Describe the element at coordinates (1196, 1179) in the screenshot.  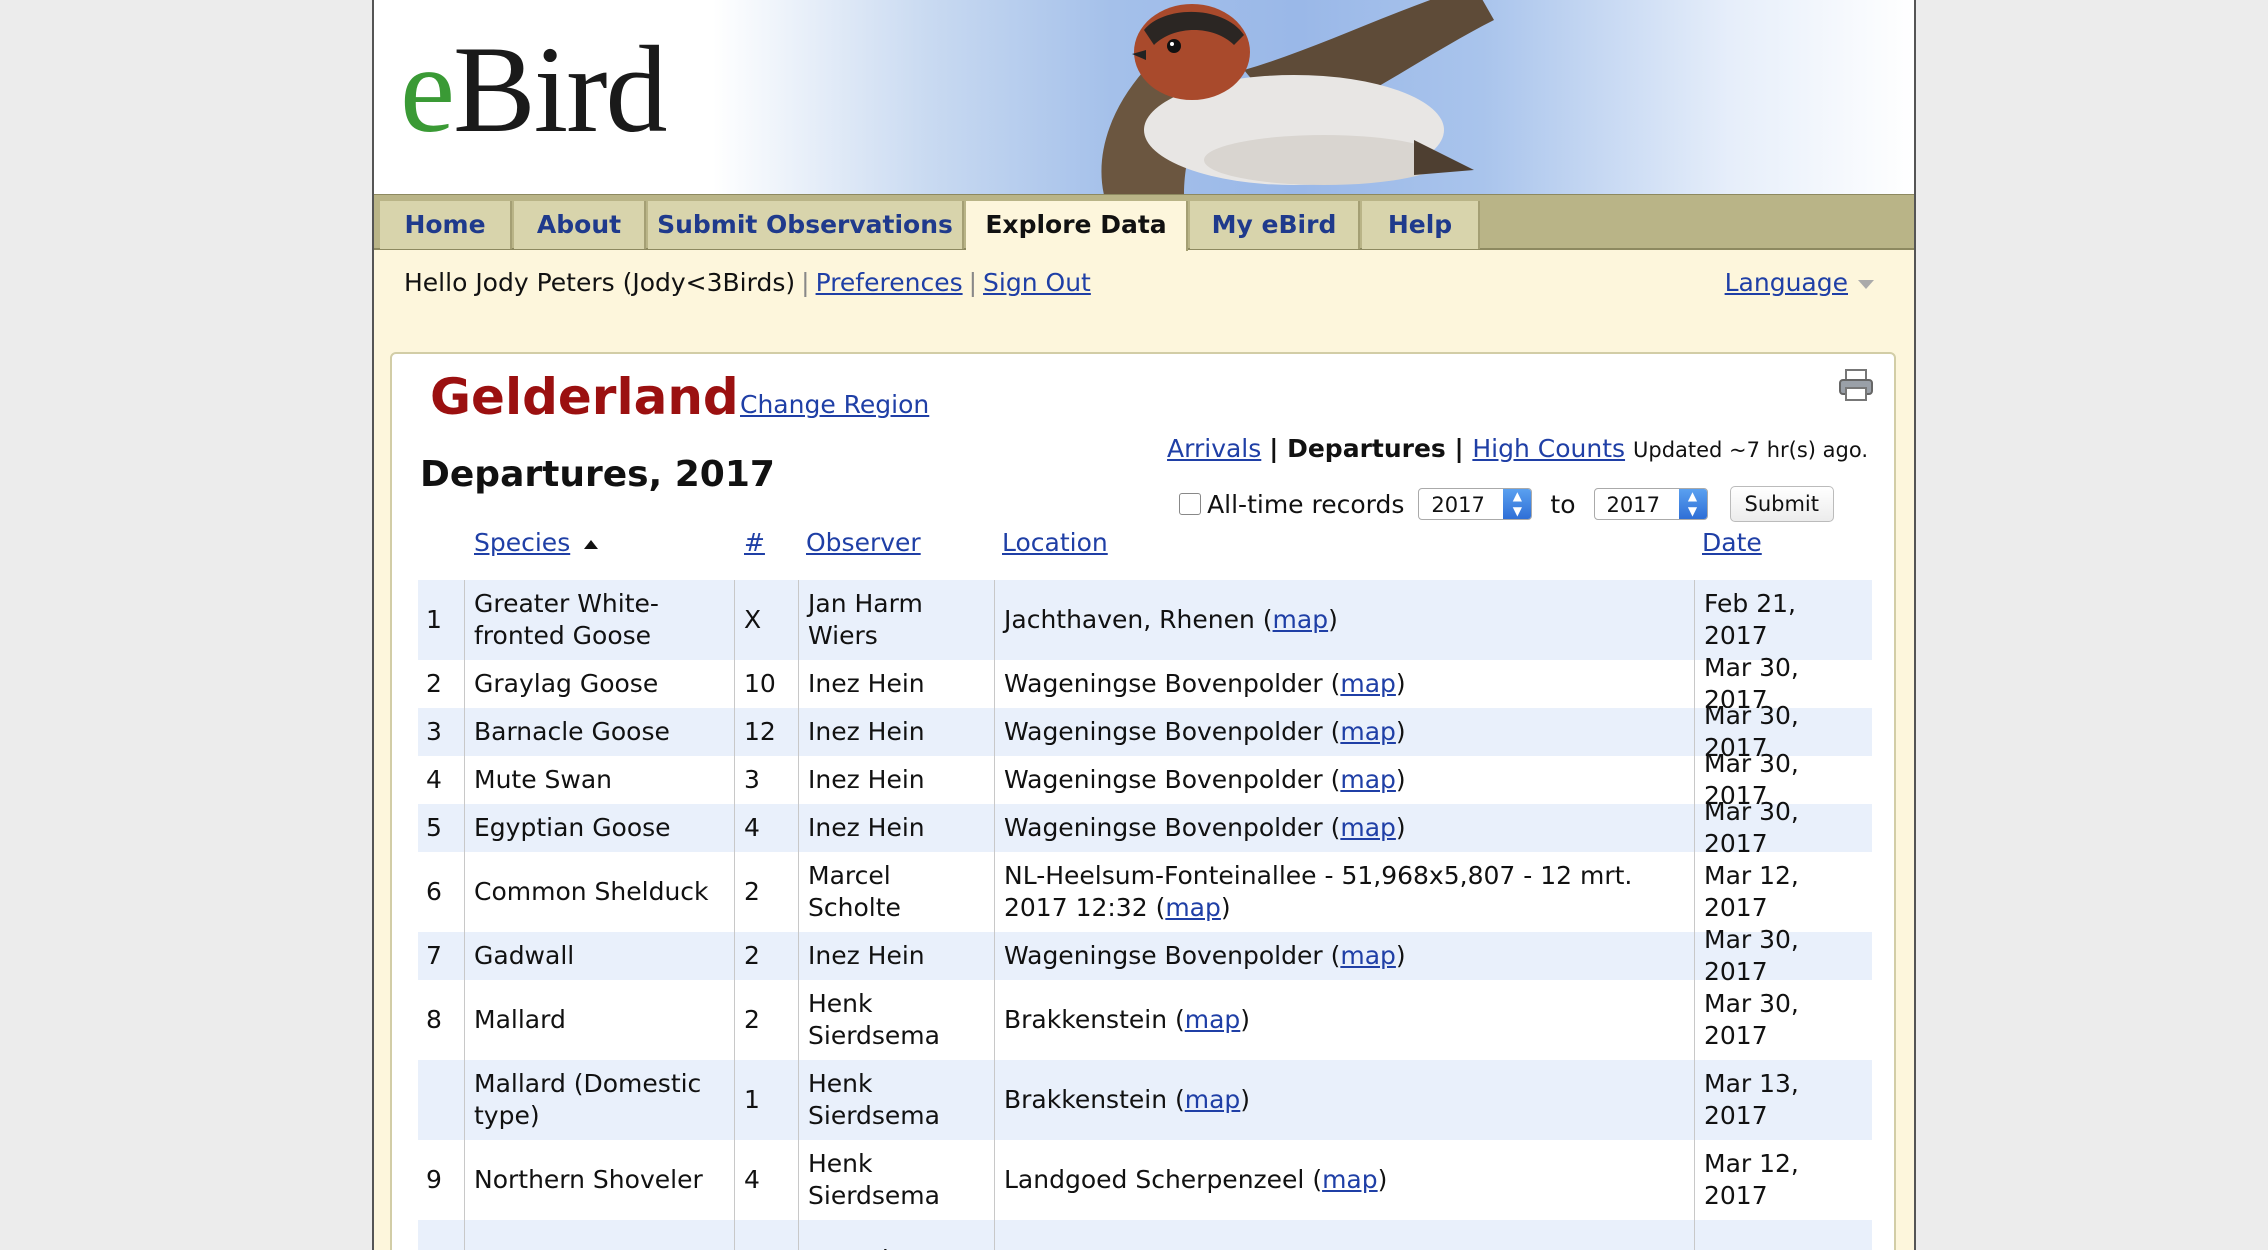
I see `location-cell: Landgoed Scherpenzeel (map)` at that location.